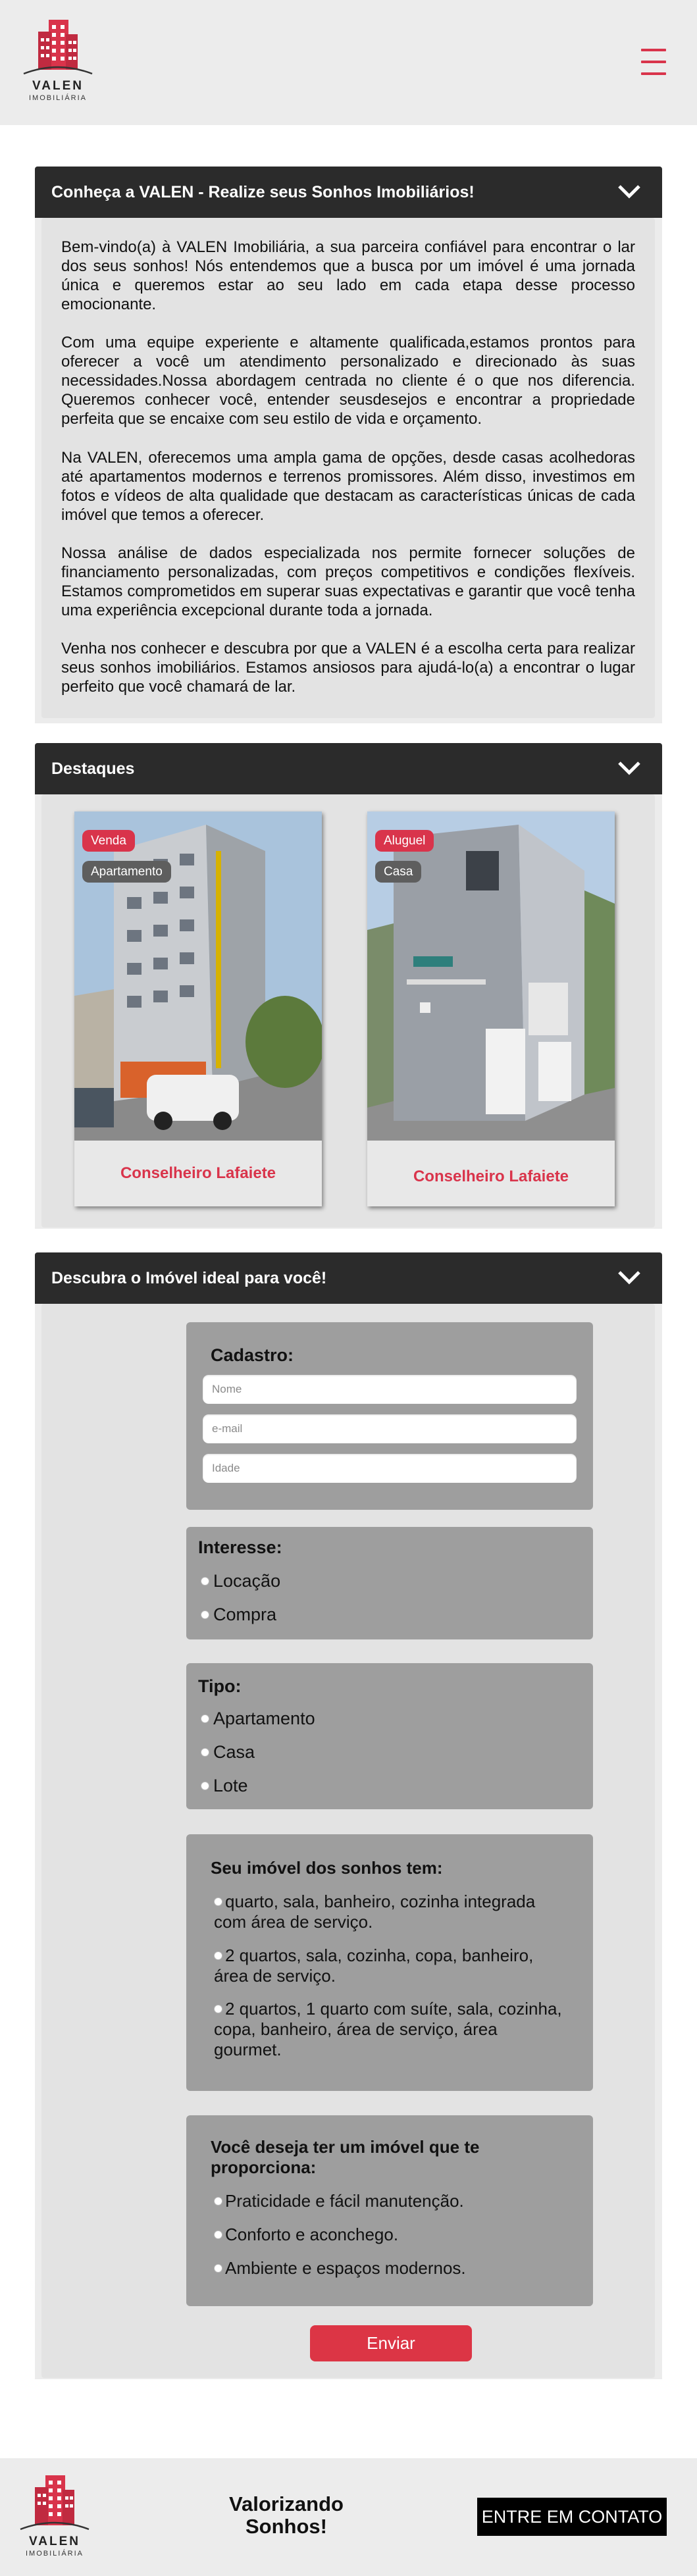  What do you see at coordinates (189, 1278) in the screenshot?
I see `finder-section-title: Descubra o Imóvel ideal para você!` at bounding box center [189, 1278].